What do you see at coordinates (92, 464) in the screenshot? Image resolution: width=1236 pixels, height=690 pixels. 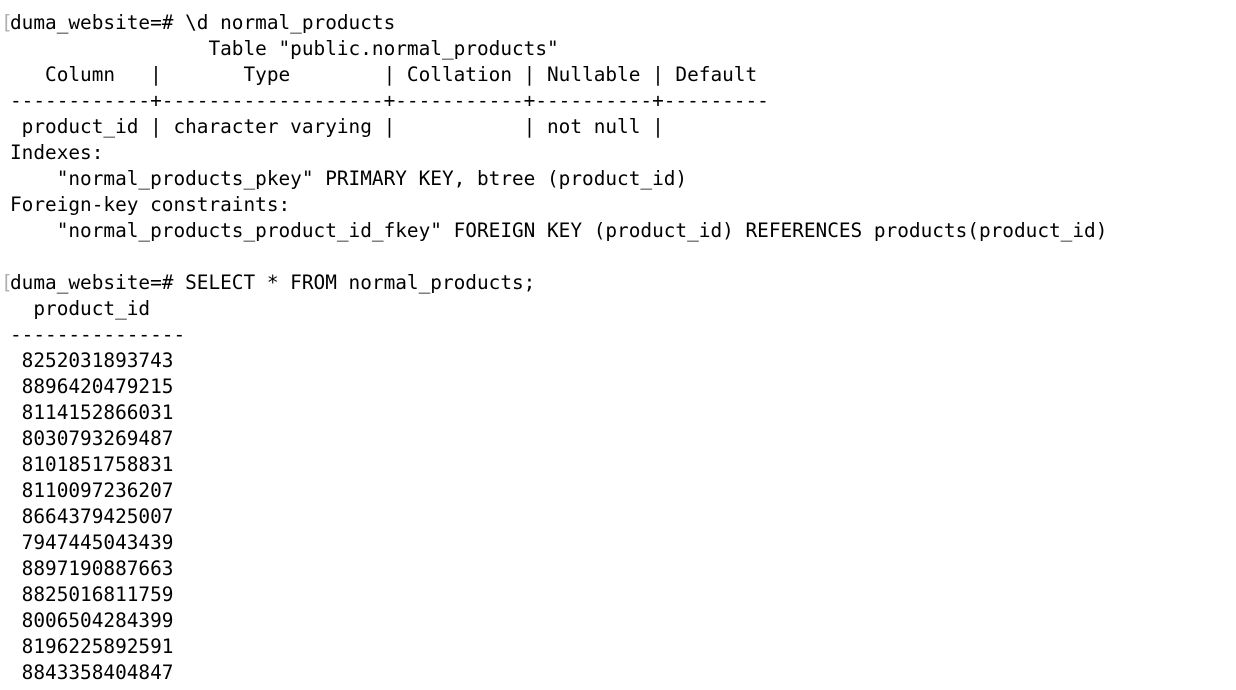 I see `result-row: 8101851758831` at bounding box center [92, 464].